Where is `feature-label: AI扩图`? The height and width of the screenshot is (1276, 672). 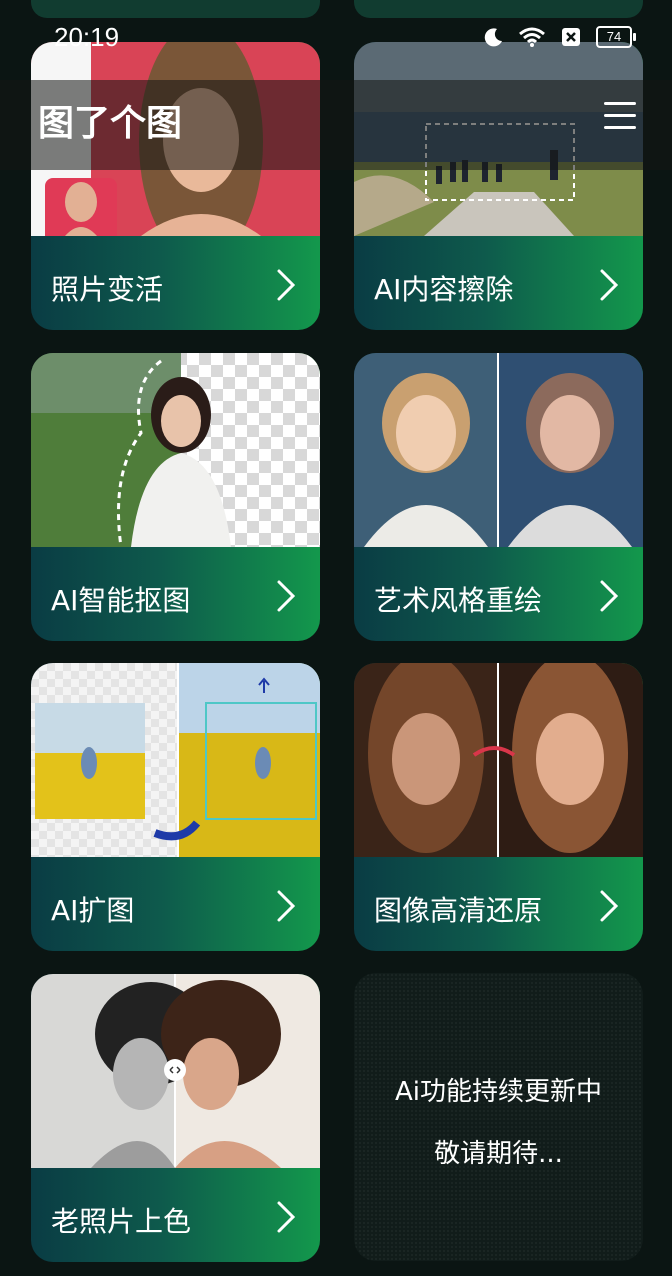 feature-label: AI扩图 is located at coordinates (93, 910).